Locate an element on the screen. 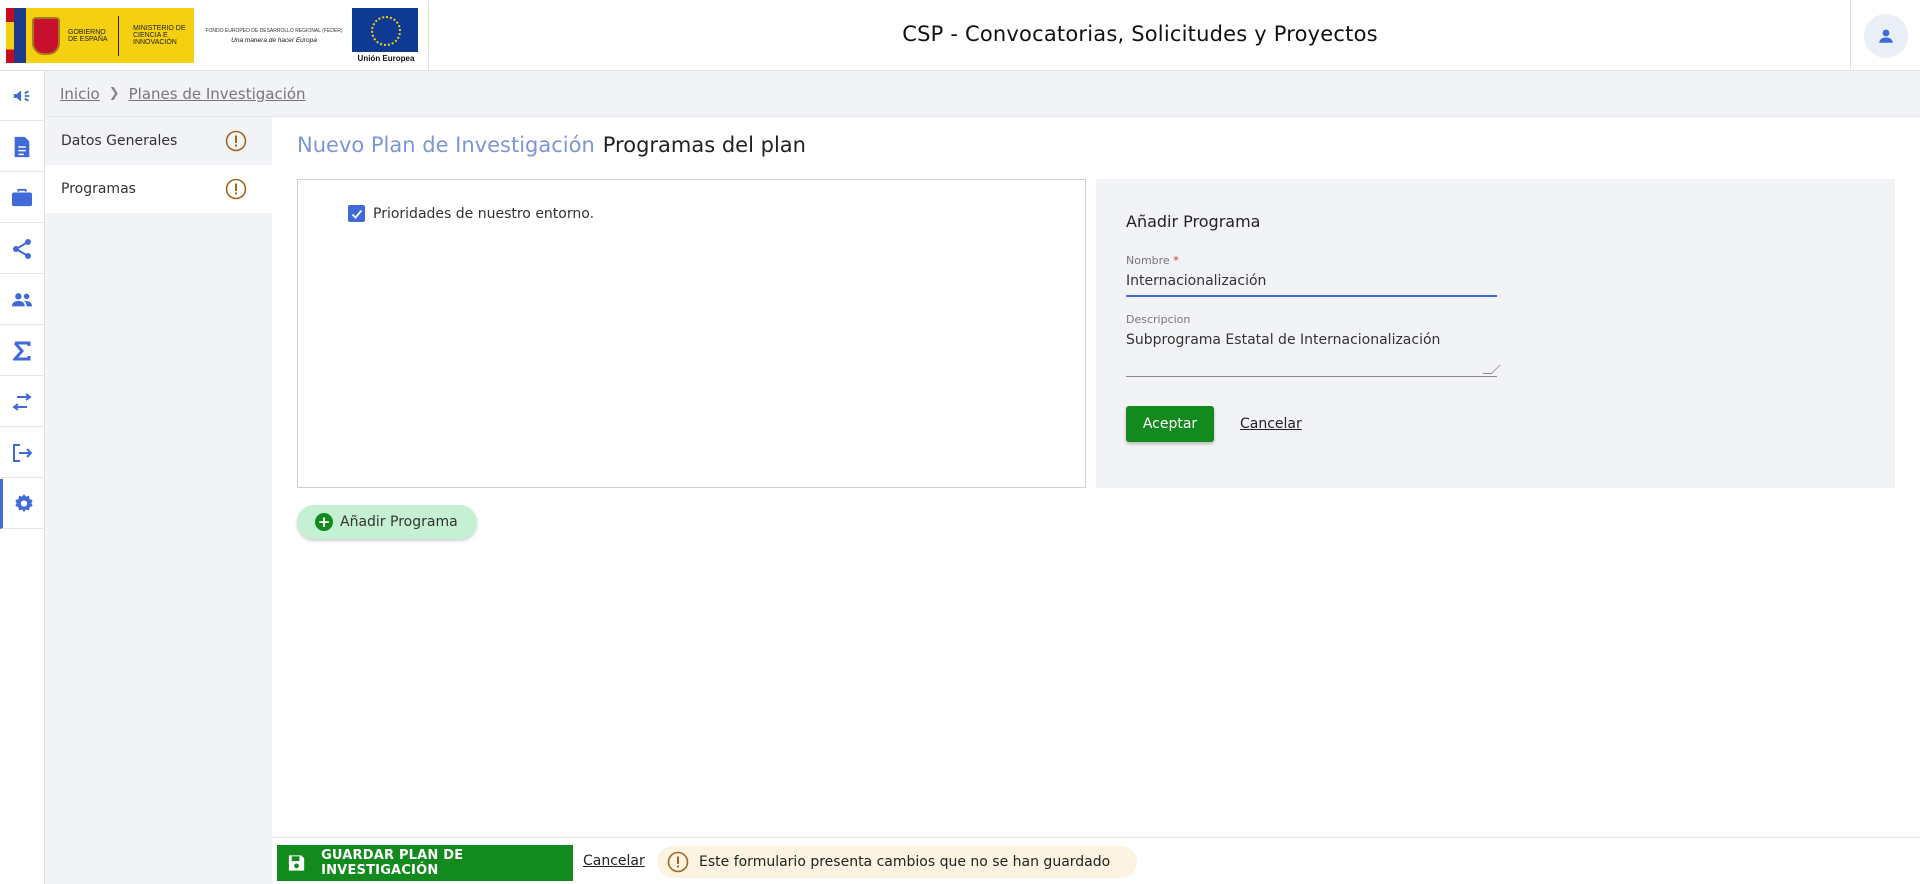 This screenshot has height=884, width=1920. section-nav-label: Datos Generales is located at coordinates (119, 141).